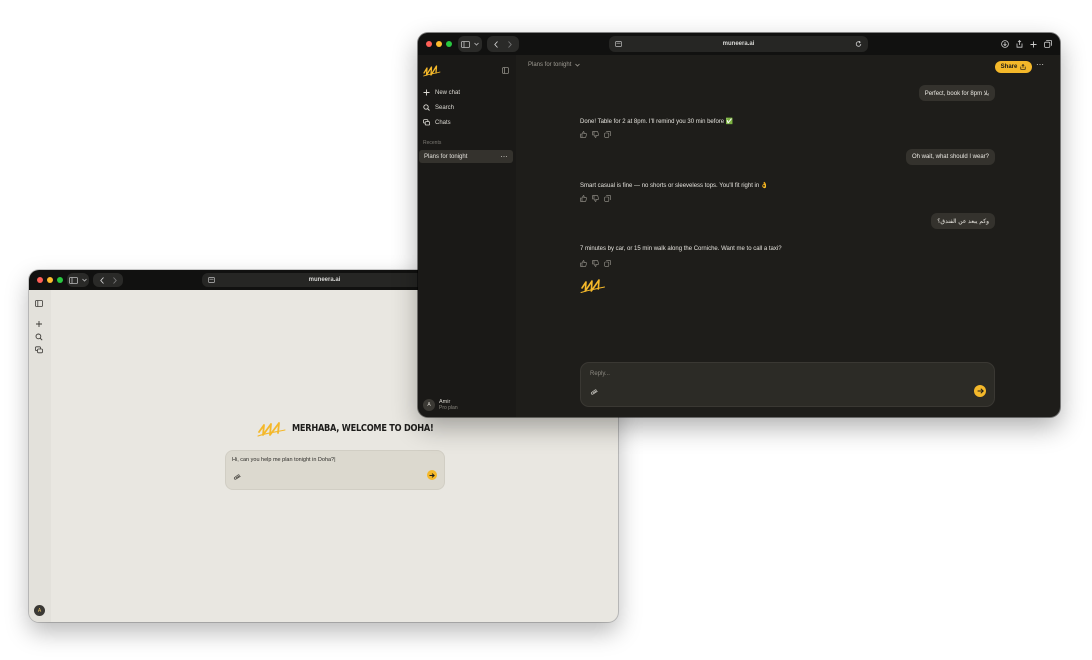  I want to click on sidebar-recent-chat: Plans for tonight ⋯, so click(466, 156).